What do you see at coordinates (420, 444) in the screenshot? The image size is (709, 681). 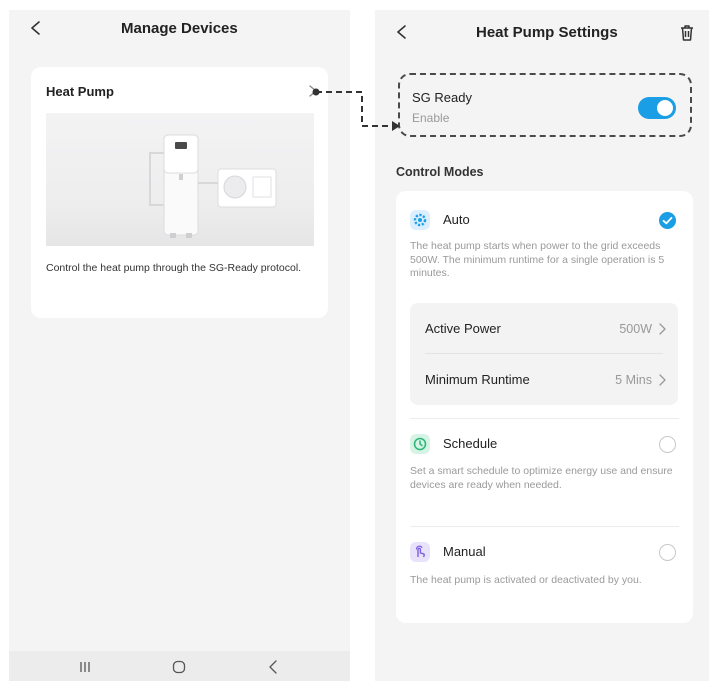 I see `clock-icon` at bounding box center [420, 444].